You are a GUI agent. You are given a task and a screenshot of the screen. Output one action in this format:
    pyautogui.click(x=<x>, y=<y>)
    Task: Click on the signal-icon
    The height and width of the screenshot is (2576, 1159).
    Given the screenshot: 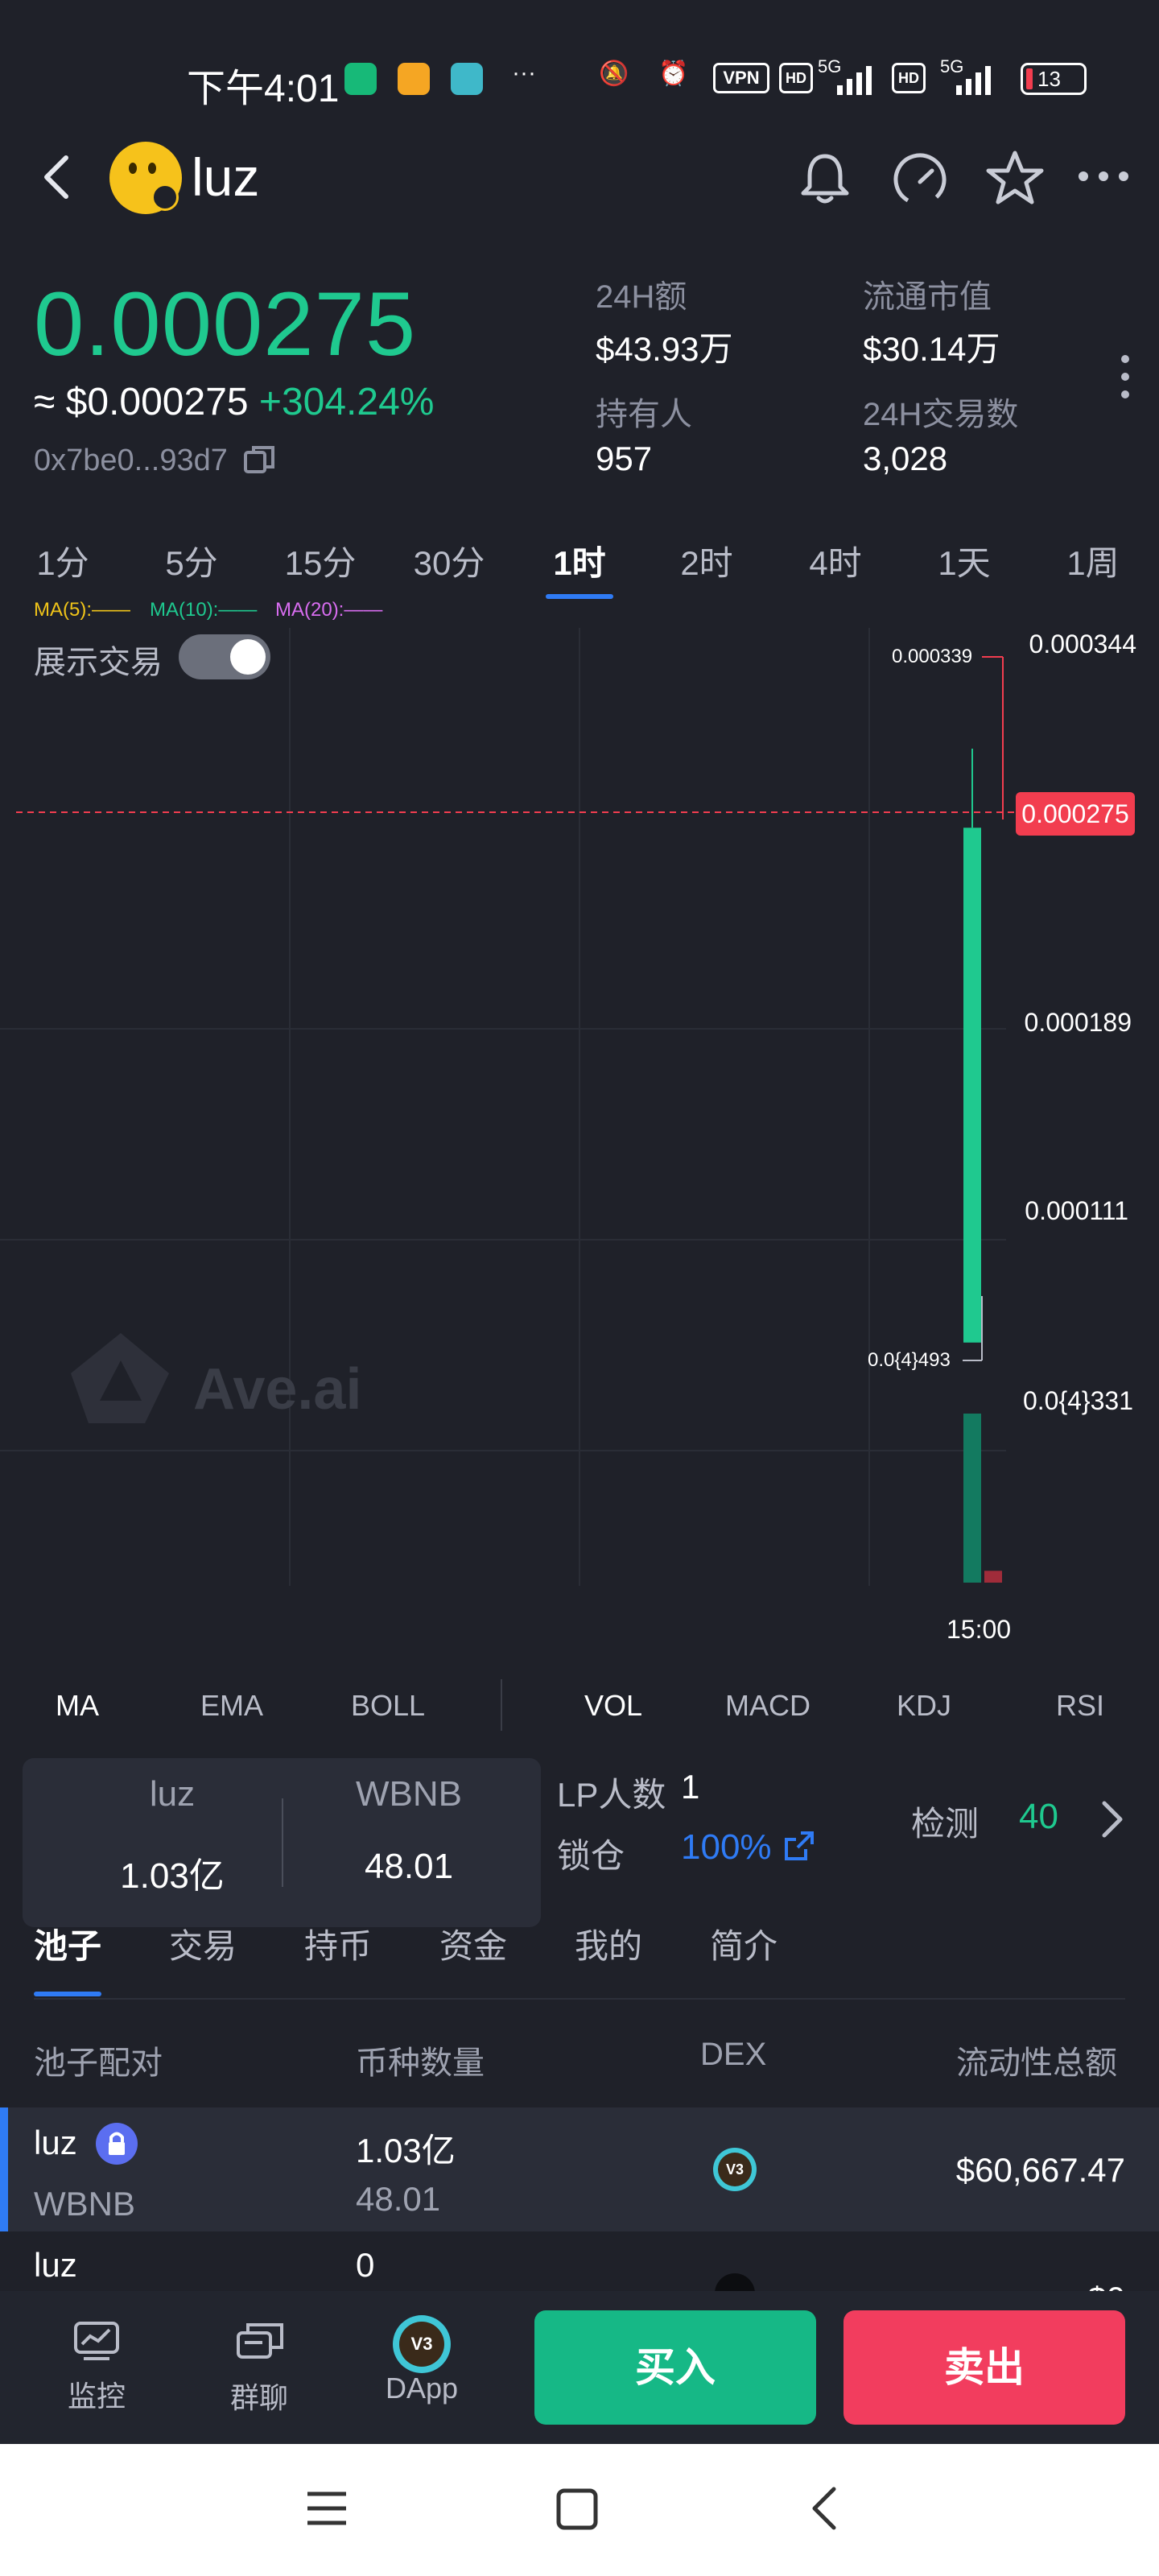 What is the action you would take?
    pyautogui.click(x=854, y=80)
    